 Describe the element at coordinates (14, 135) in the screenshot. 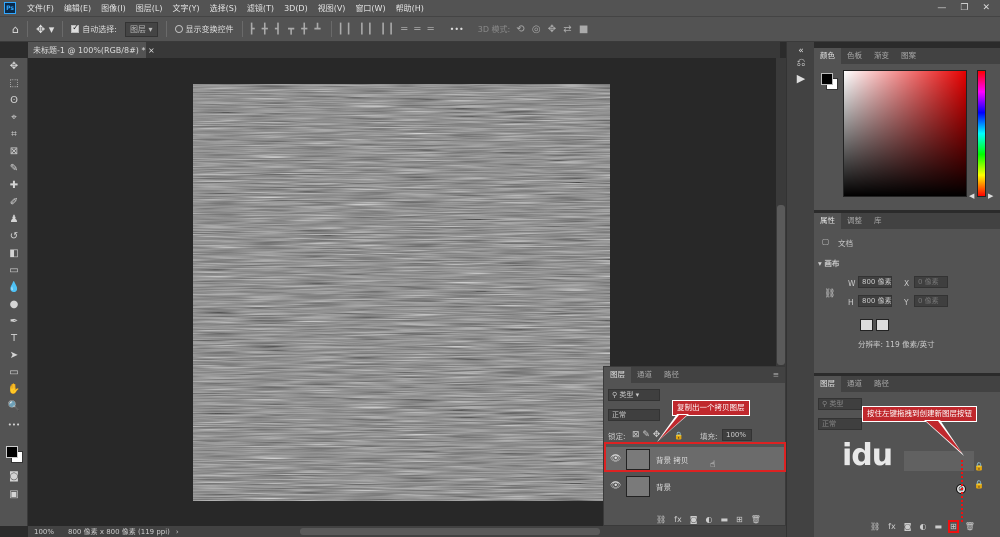

I see `crop-tool-icon: ⌗` at that location.